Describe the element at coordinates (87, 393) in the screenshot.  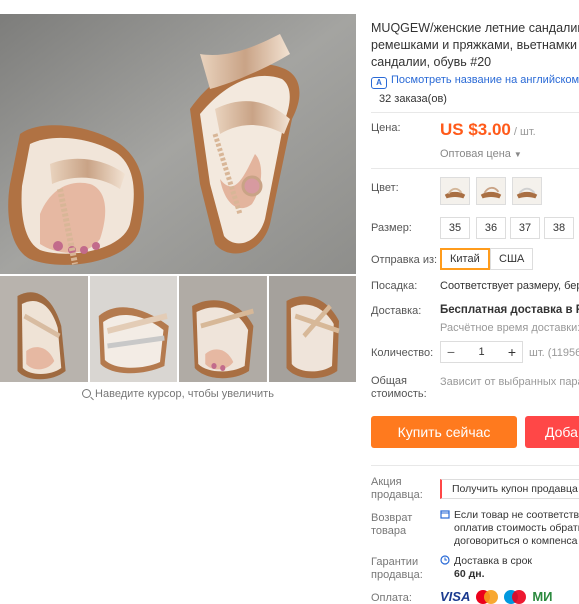
I see `magnifier-icon` at that location.